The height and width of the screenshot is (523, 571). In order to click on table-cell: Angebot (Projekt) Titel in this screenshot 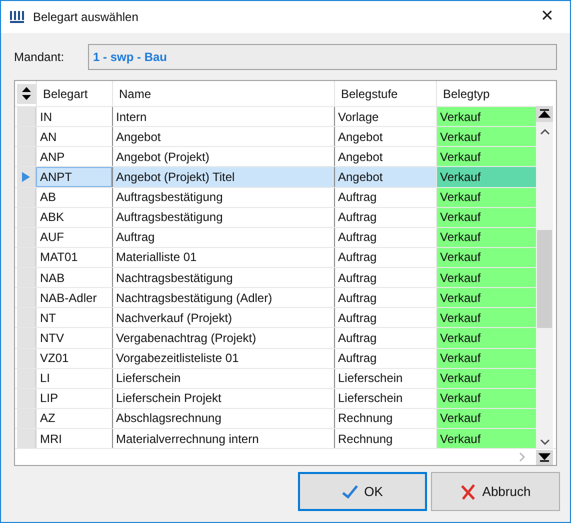, I will do `click(223, 176)`.